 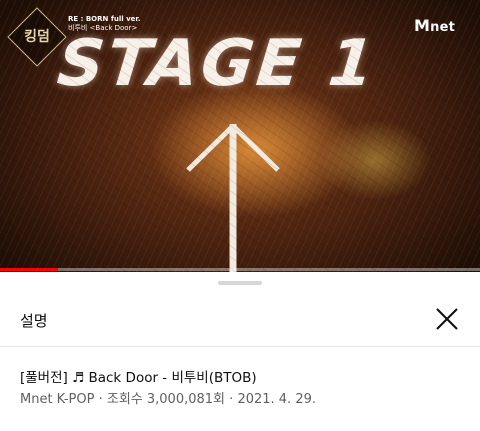 I want to click on drag-handle, so click(x=240, y=283).